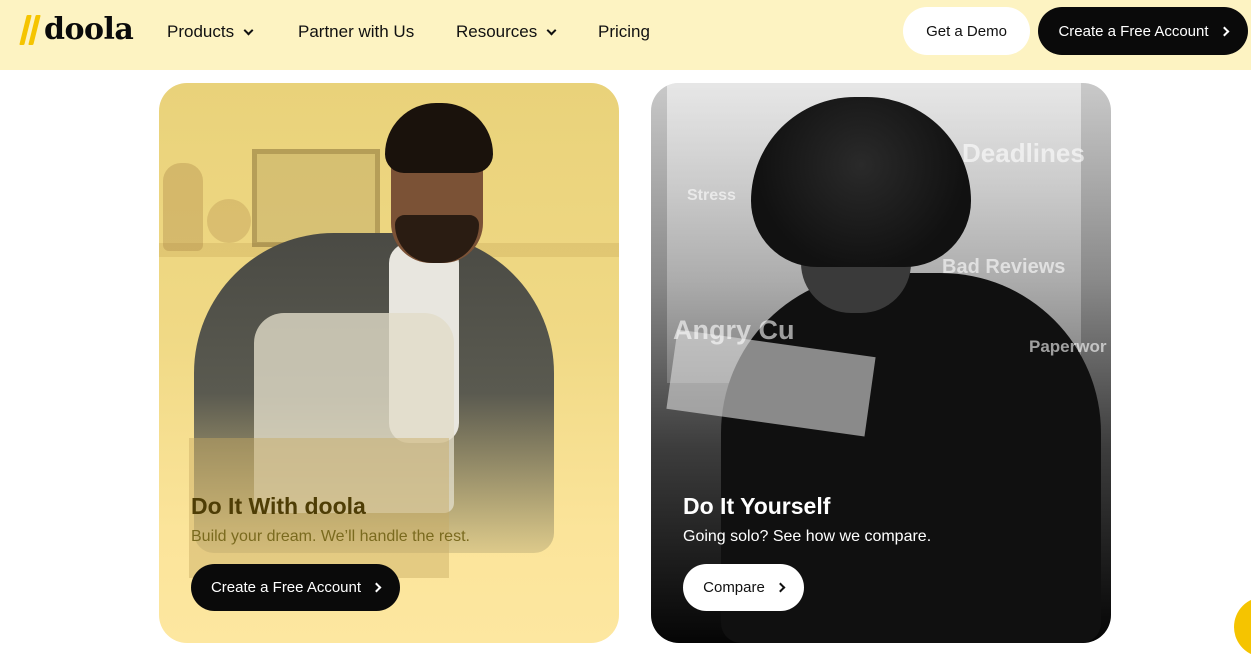 The width and height of the screenshot is (1251, 657). What do you see at coordinates (31, 30) in the screenshot?
I see `logo-slash-icon` at bounding box center [31, 30].